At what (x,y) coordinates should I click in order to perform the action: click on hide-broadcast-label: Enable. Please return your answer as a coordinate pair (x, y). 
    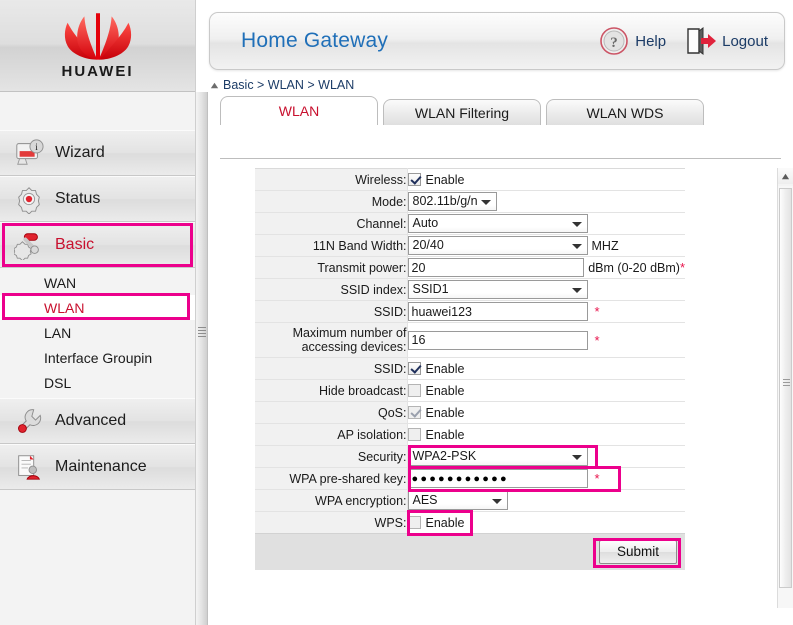
    Looking at the image, I should click on (445, 390).